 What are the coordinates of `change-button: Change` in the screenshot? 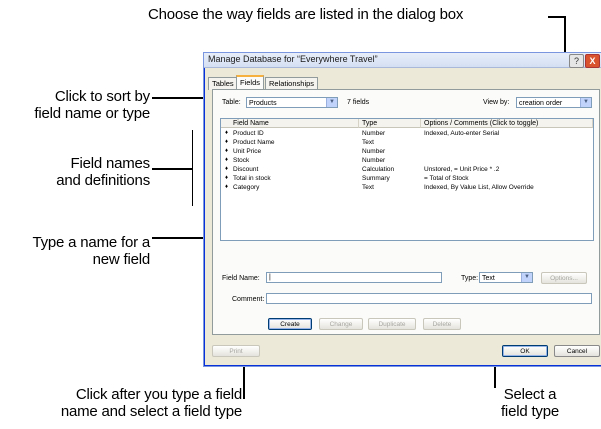 It's located at (341, 324).